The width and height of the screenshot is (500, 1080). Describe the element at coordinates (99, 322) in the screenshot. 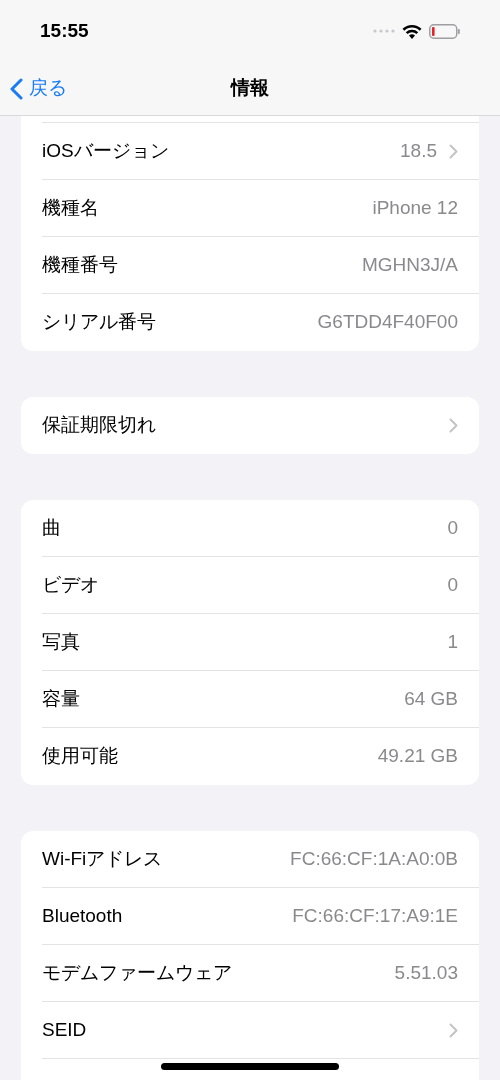

I see `row-label: シリアル番号` at that location.